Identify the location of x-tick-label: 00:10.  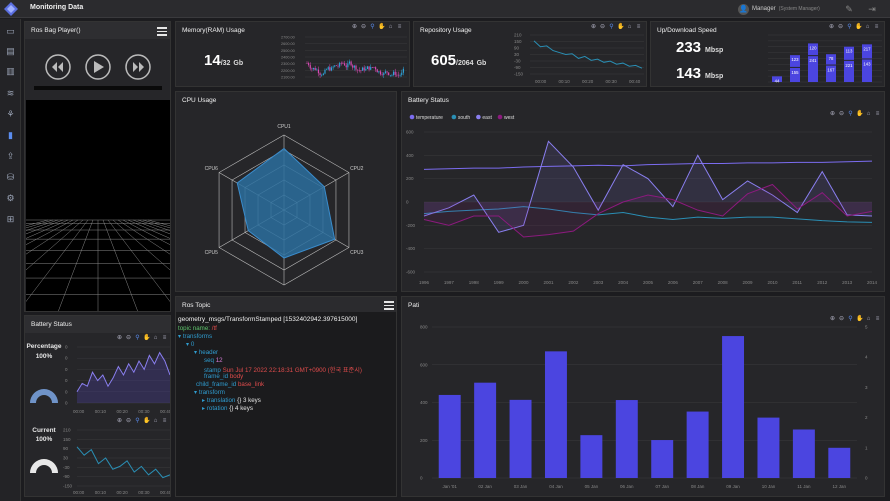
(565, 81).